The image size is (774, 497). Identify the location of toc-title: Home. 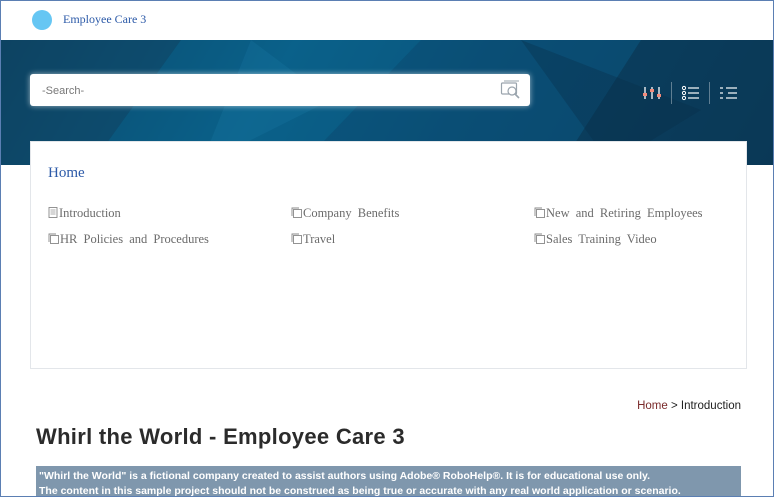
(66, 173).